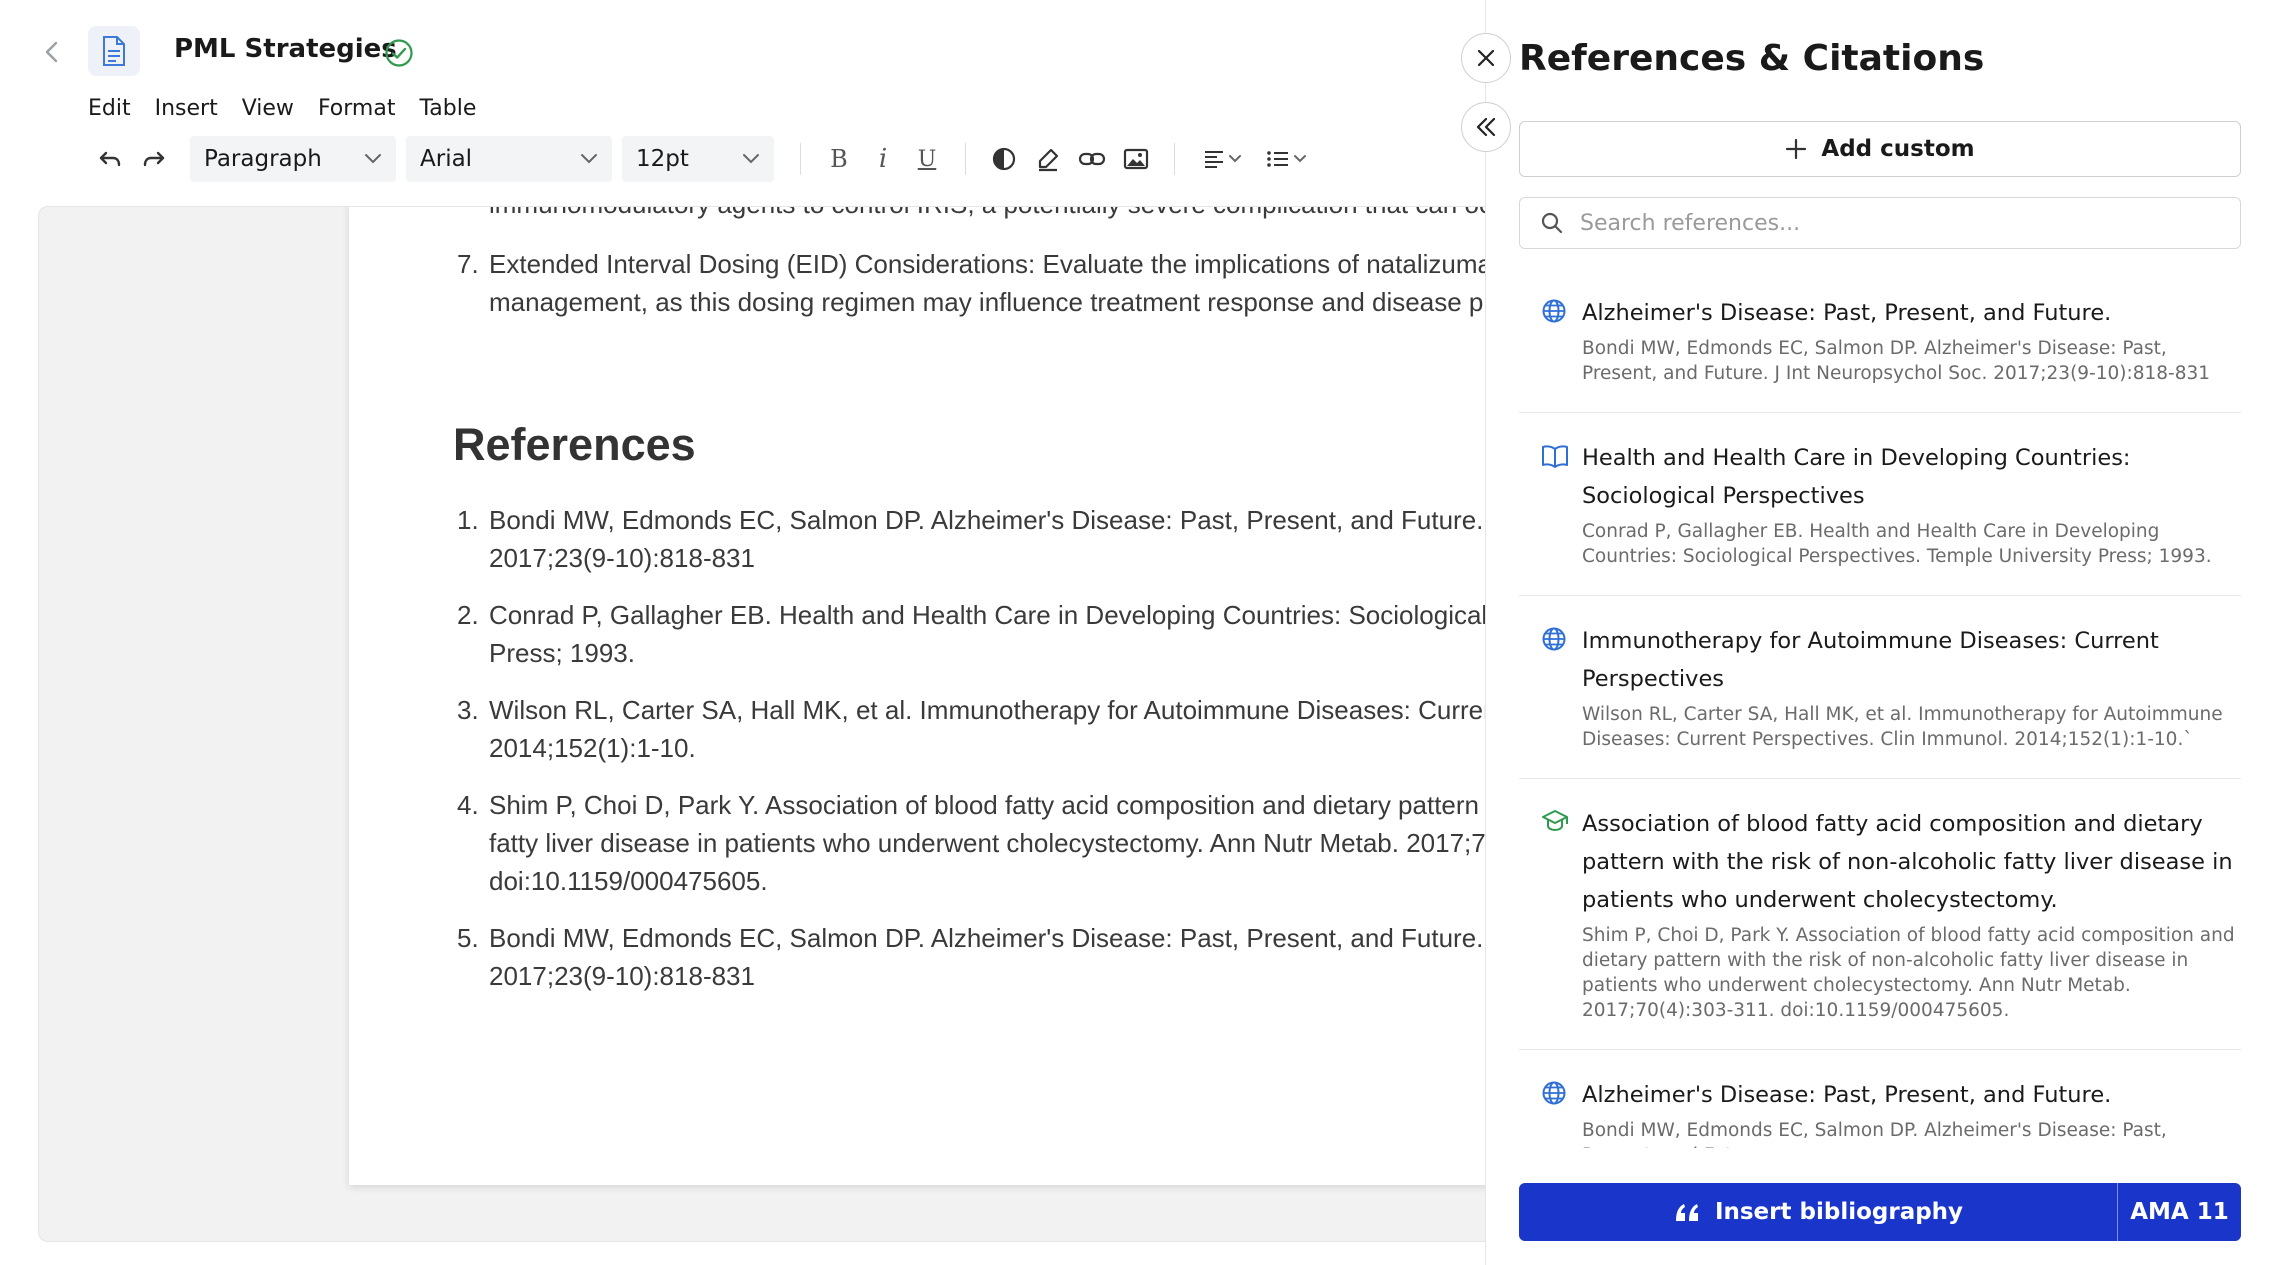  What do you see at coordinates (1898, 149) in the screenshot?
I see `add-custom-label: Add custom` at bounding box center [1898, 149].